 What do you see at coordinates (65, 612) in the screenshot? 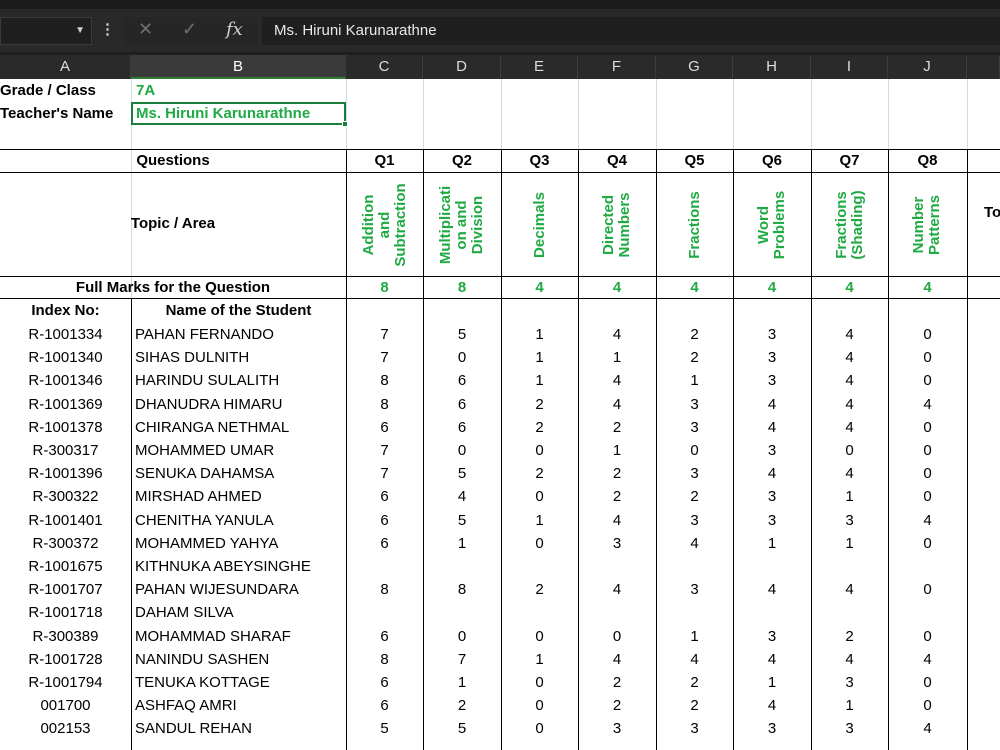
I see `index-cell: R-1001718` at bounding box center [65, 612].